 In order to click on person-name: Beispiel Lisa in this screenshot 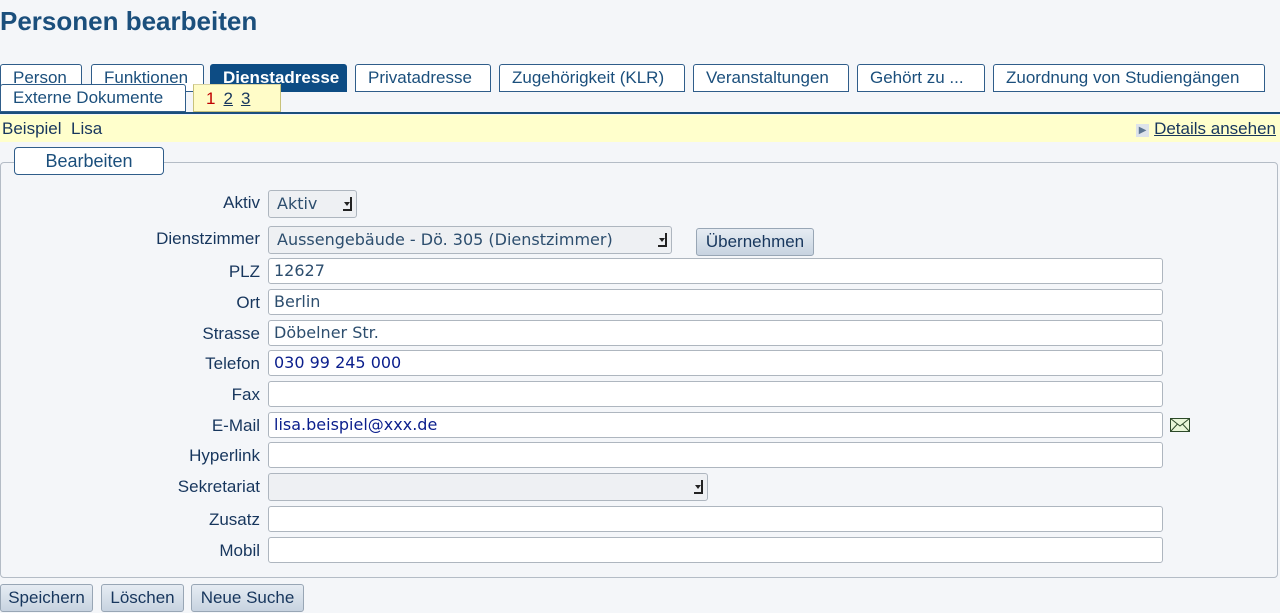, I will do `click(52, 128)`.